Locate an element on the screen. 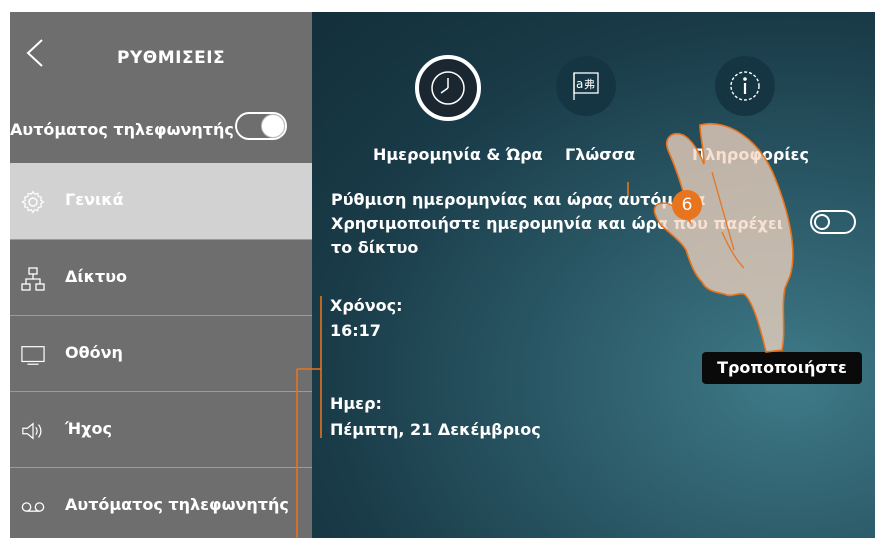  date-value: Πέμπτη, 21 Δεκέμβριος is located at coordinates (435, 429).